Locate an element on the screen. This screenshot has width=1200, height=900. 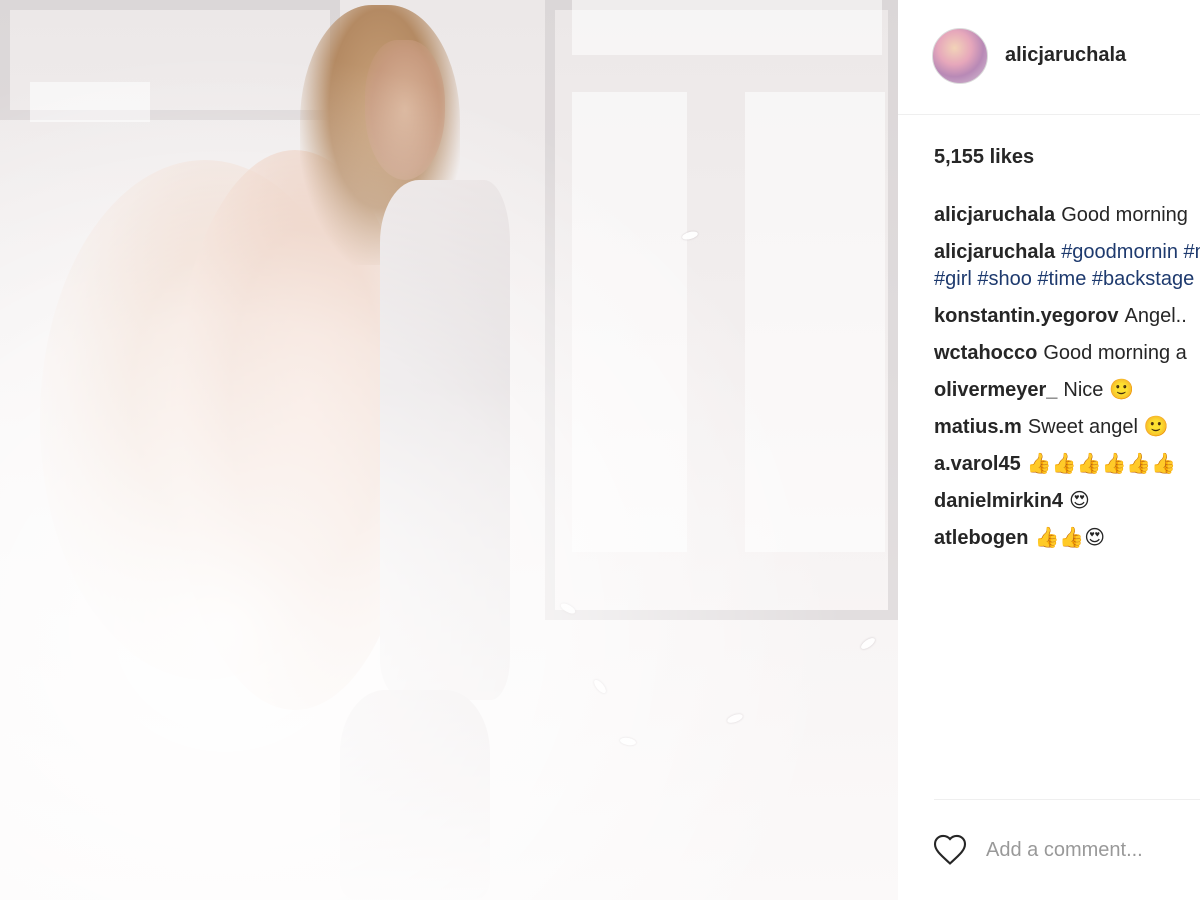
comment-item: a.varol45 👍👍👍👍👍👍 is located at coordinates (1067, 464).